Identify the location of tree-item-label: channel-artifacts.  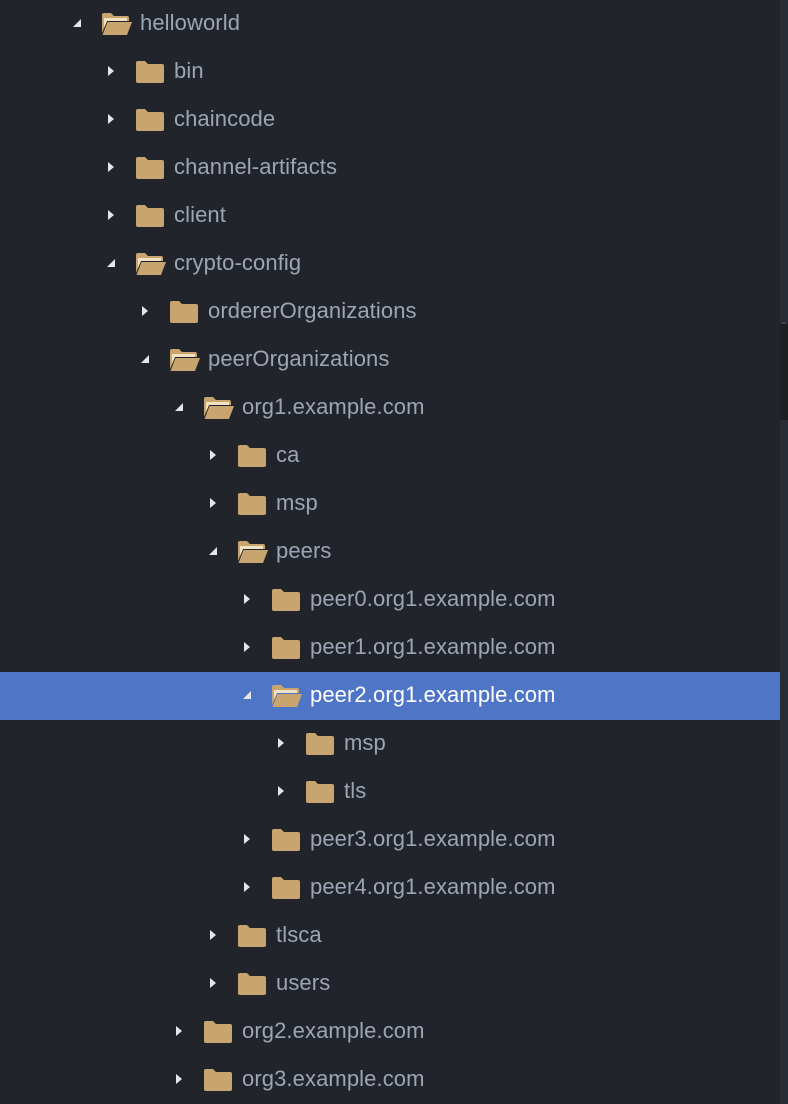
(256, 166).